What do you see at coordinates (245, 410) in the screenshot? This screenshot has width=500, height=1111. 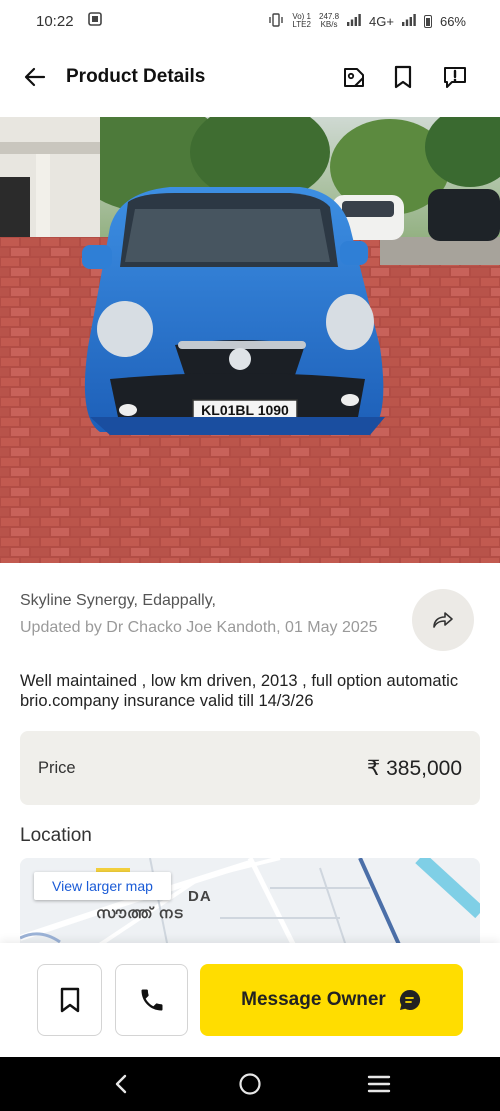 I see `plate-text: KL01BL 1090` at bounding box center [245, 410].